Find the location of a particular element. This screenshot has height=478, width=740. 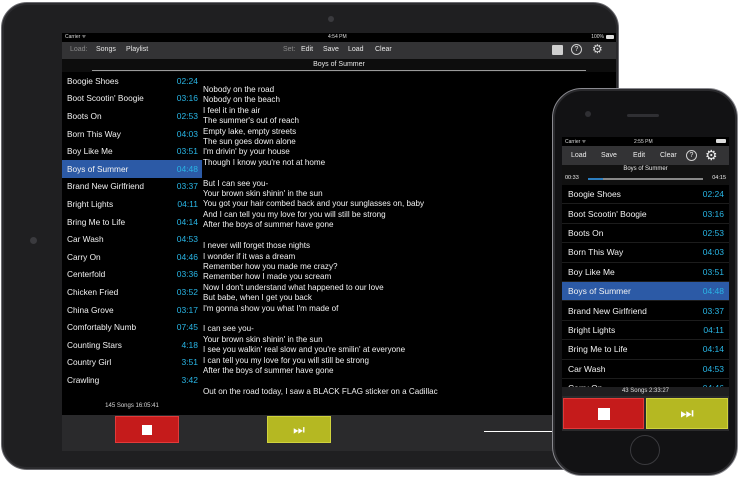

battery-label: 100% is located at coordinates (597, 37).